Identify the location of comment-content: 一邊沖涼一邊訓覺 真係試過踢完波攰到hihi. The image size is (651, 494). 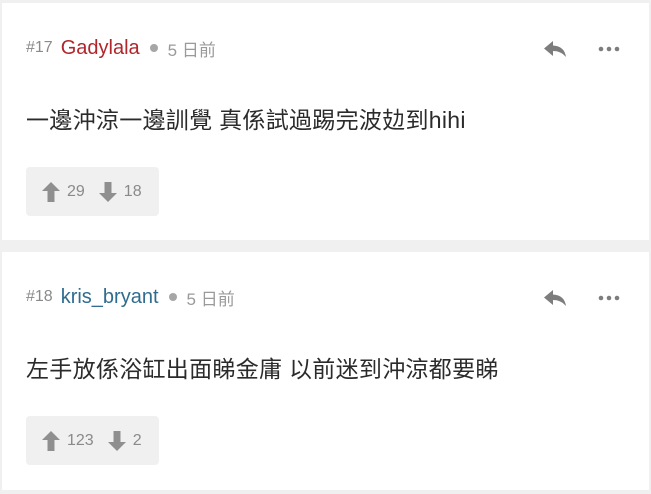
(246, 120).